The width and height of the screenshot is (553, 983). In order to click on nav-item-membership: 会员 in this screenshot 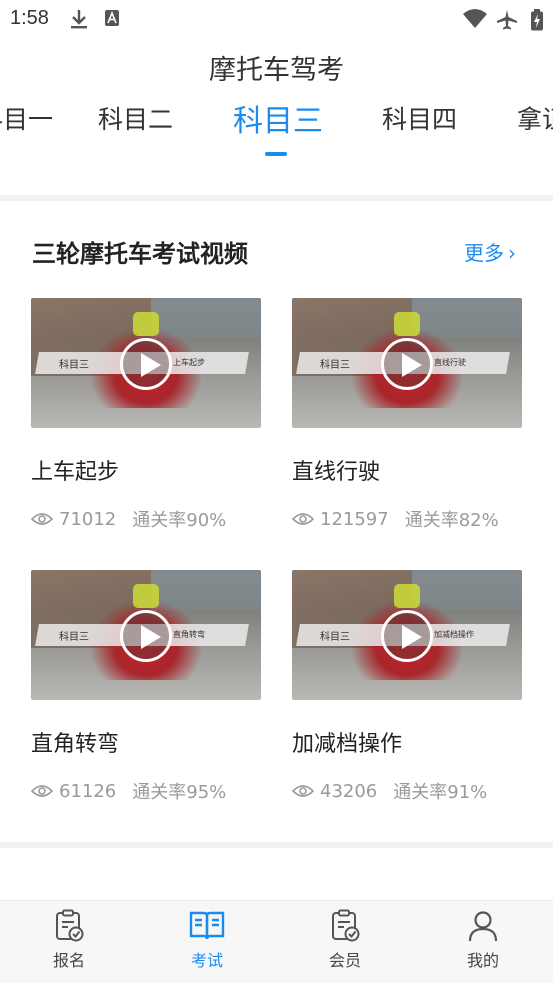, I will do `click(345, 940)`.